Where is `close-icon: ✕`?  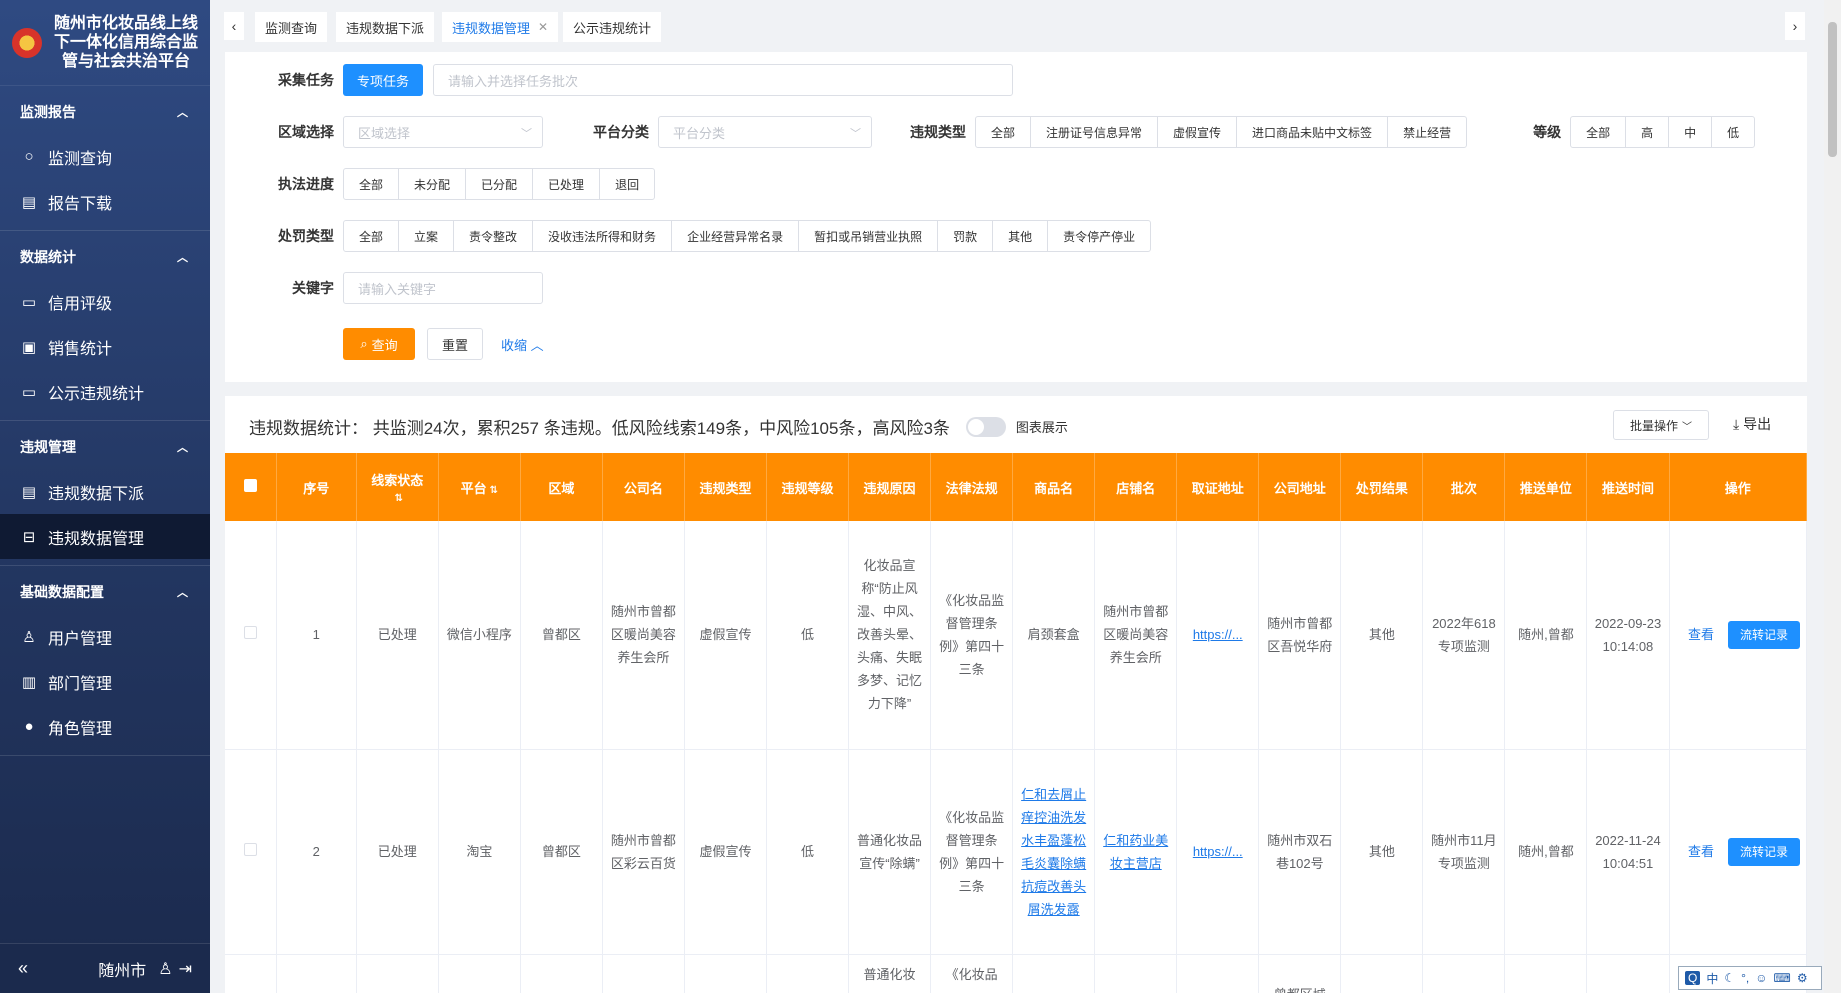 close-icon: ✕ is located at coordinates (543, 27).